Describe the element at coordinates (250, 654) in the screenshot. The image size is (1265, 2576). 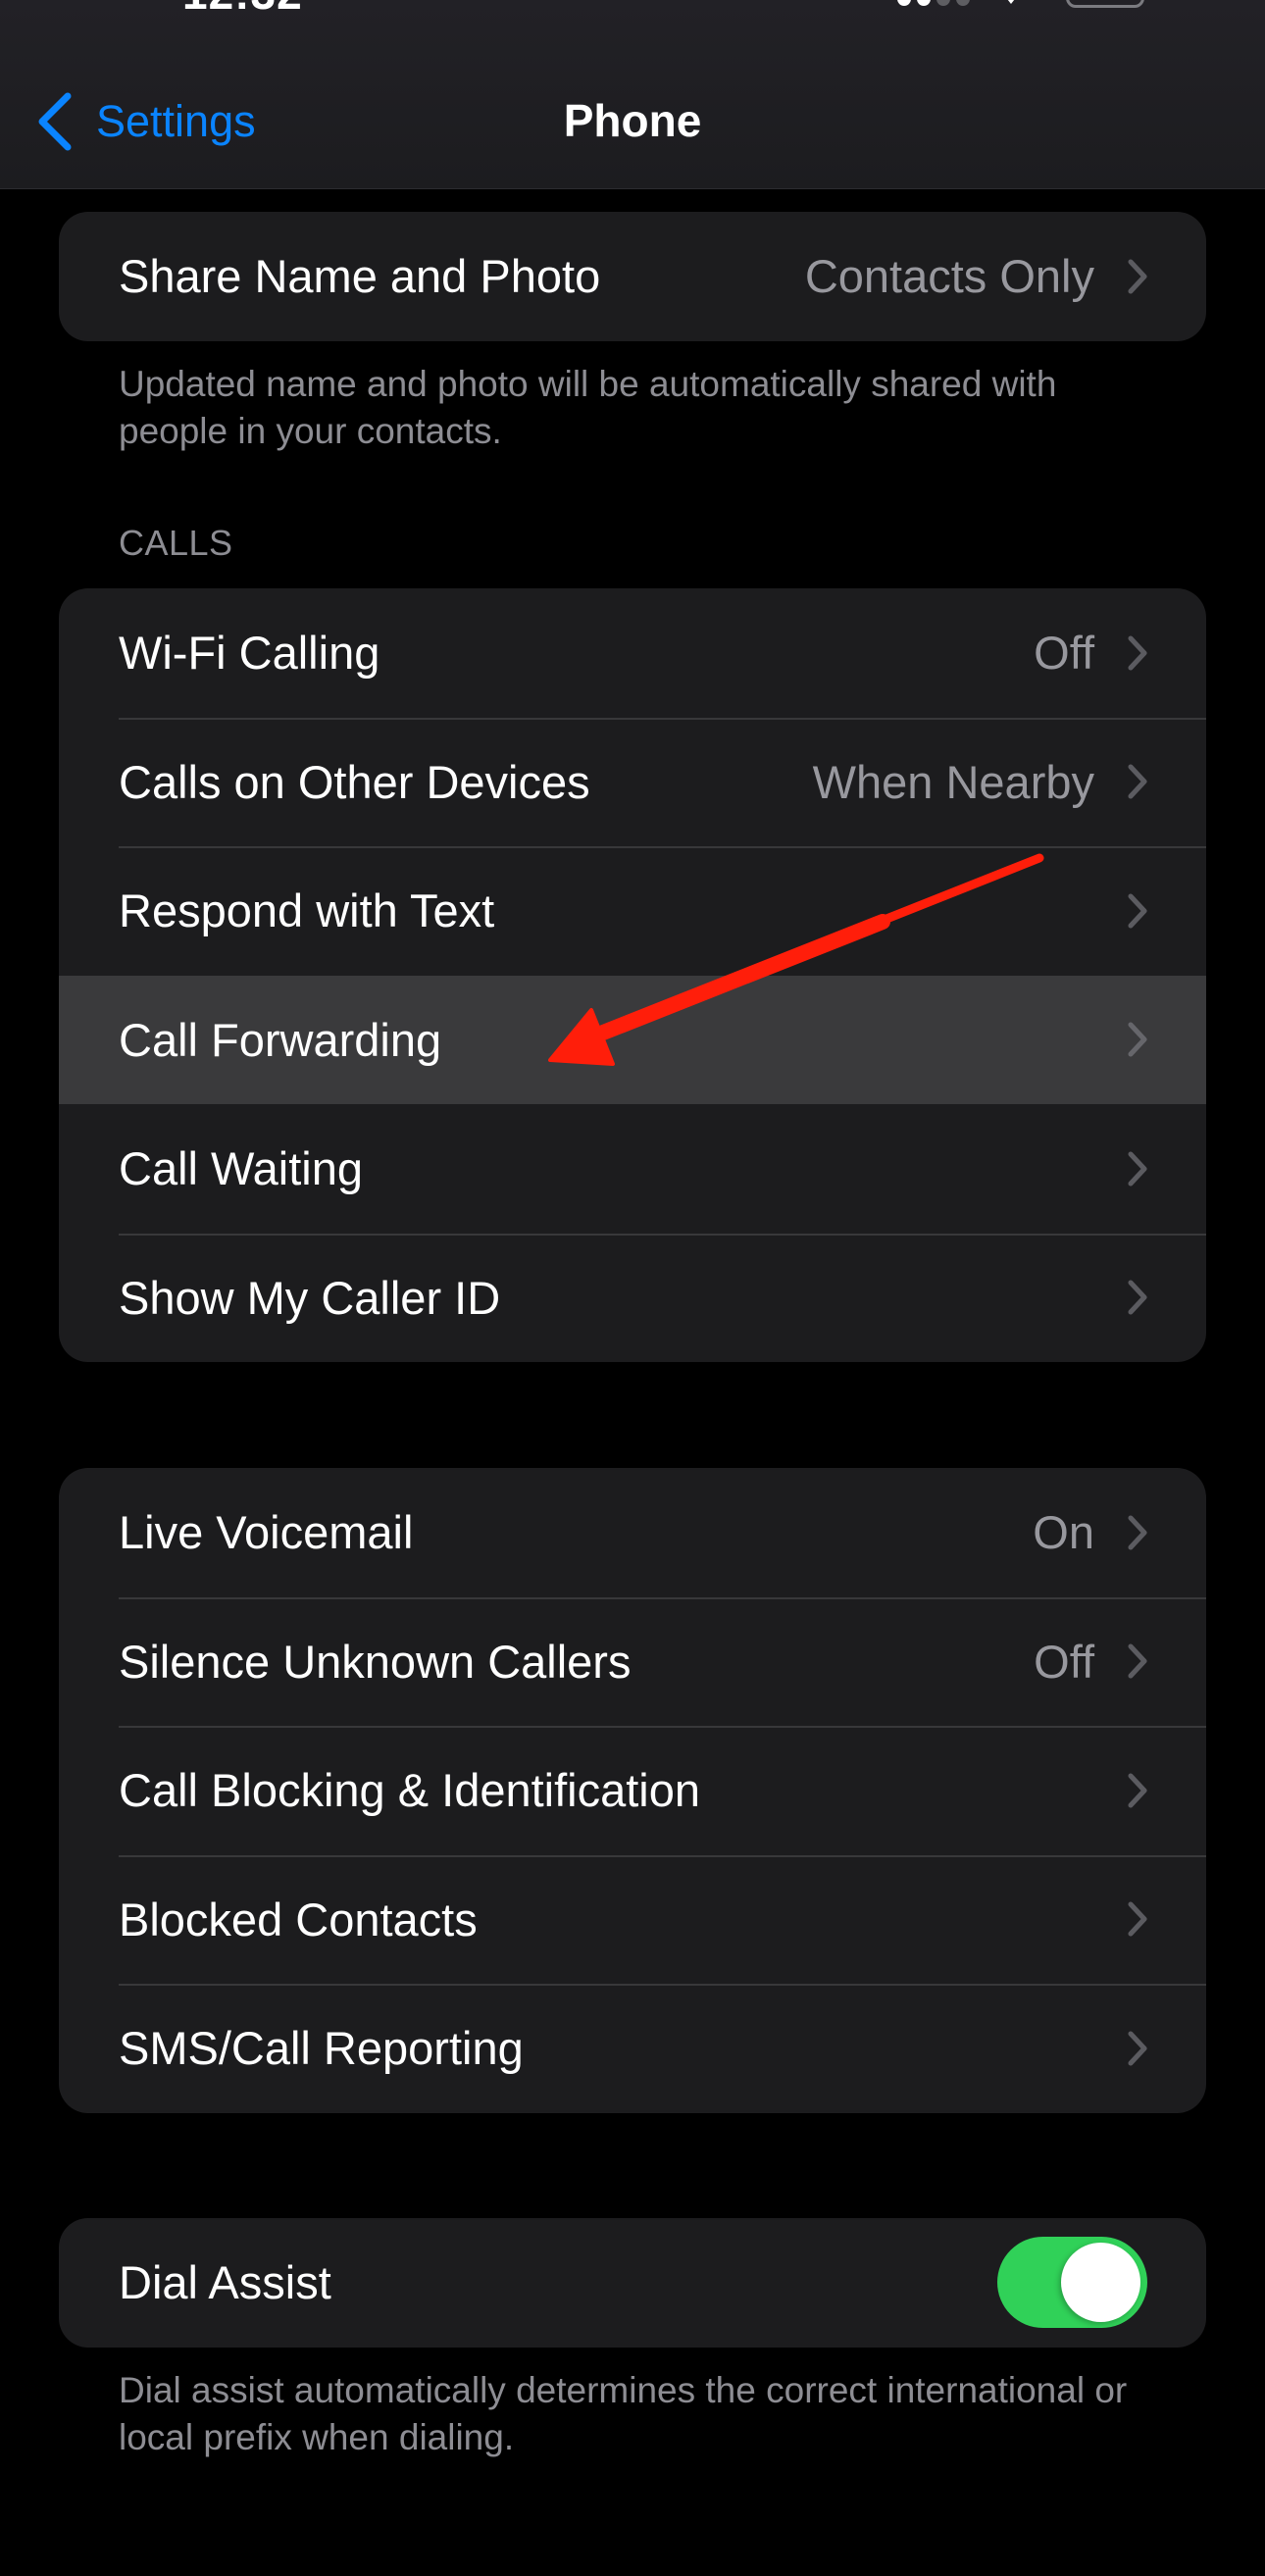
I see `row-label: Wi-Fi Calling` at that location.